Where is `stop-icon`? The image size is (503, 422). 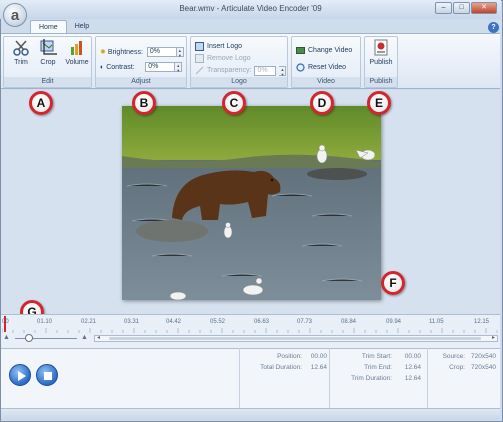
stop-icon is located at coordinates (48, 376).